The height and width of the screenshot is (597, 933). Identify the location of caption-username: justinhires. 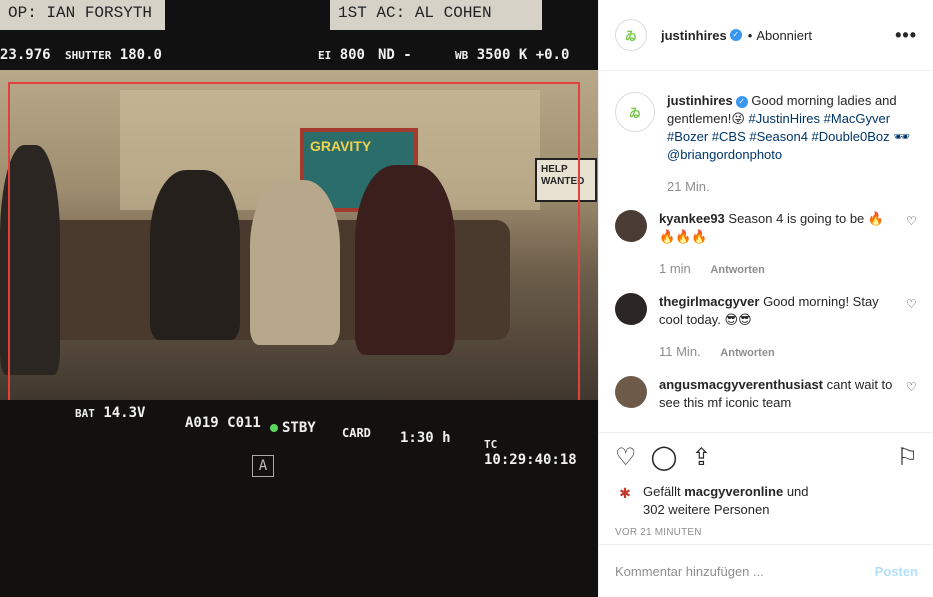
(700, 100).